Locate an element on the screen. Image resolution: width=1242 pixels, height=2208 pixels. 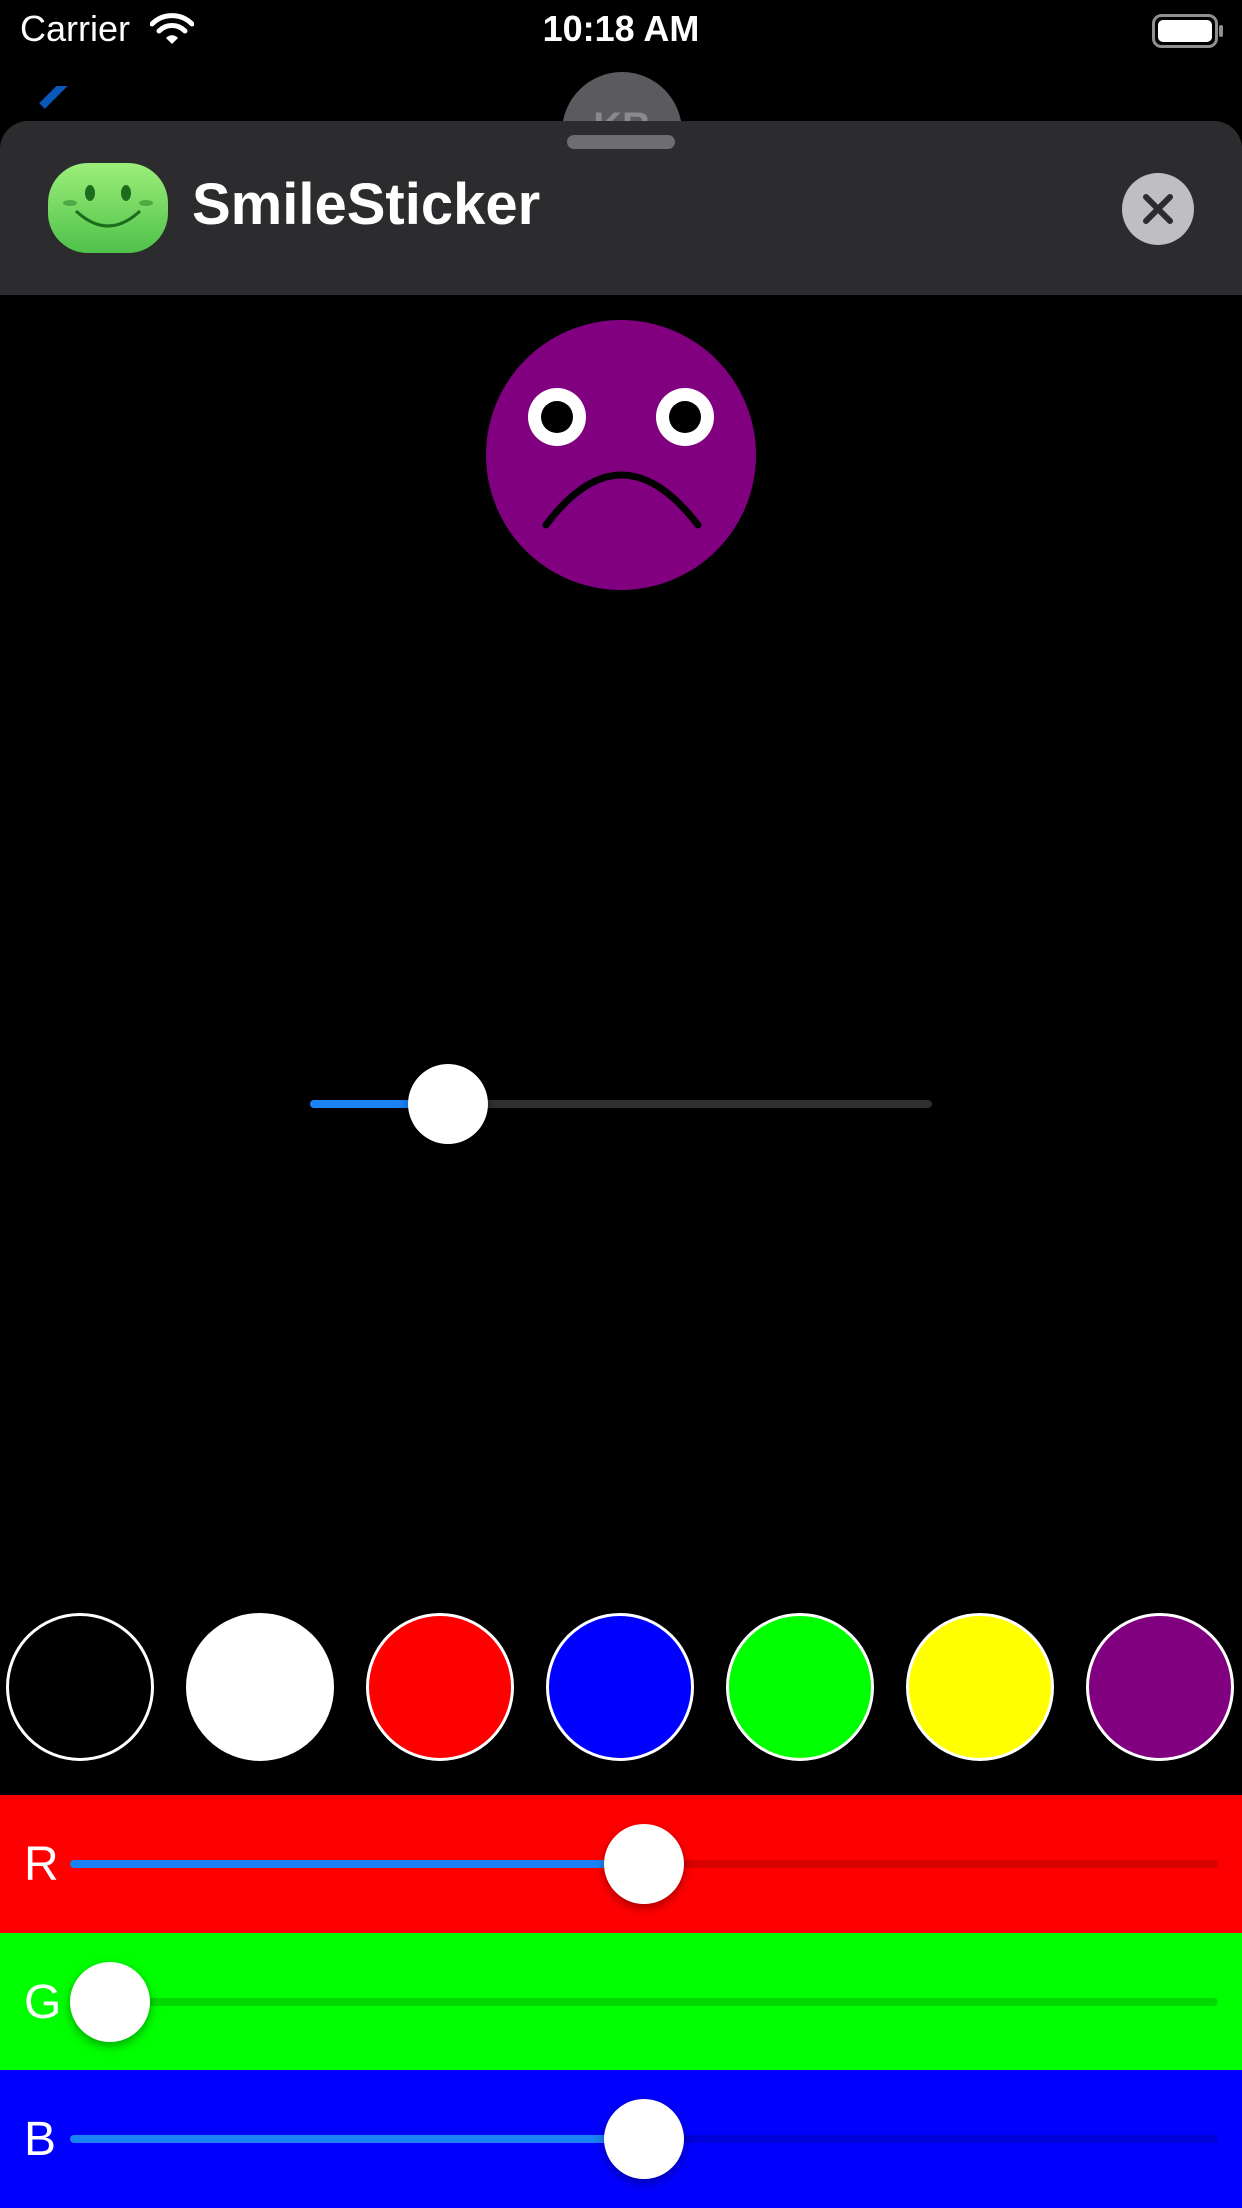
red-channel-row: R is located at coordinates (621, 1864).